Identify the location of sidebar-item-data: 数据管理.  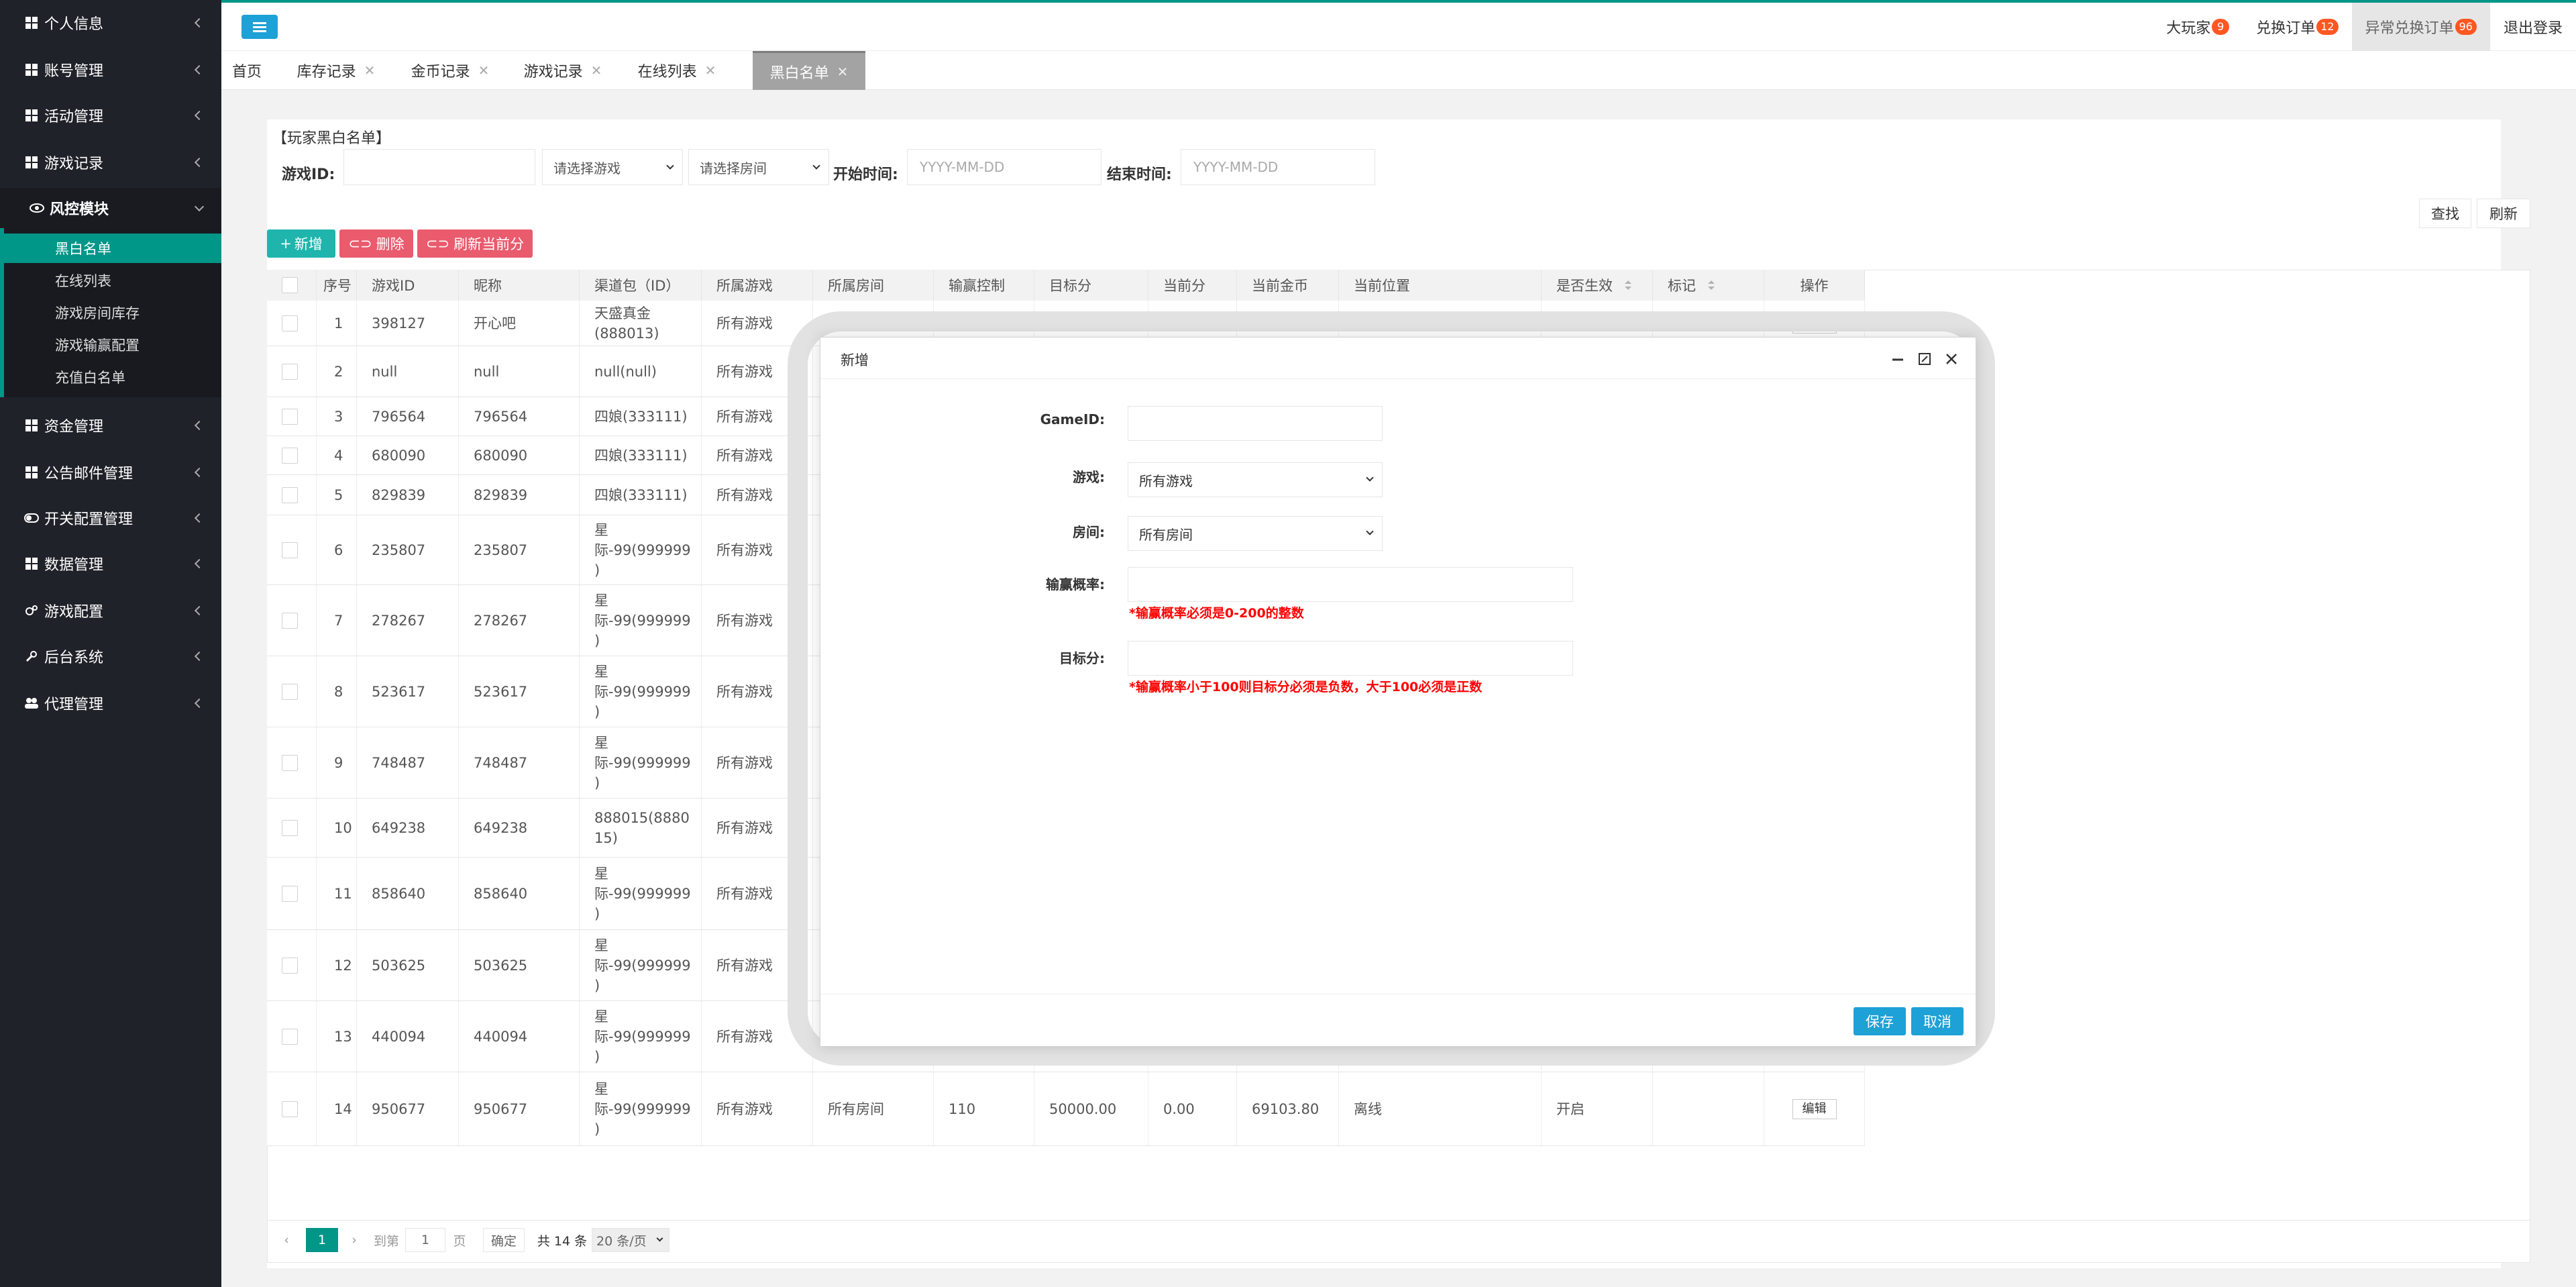
(110, 564).